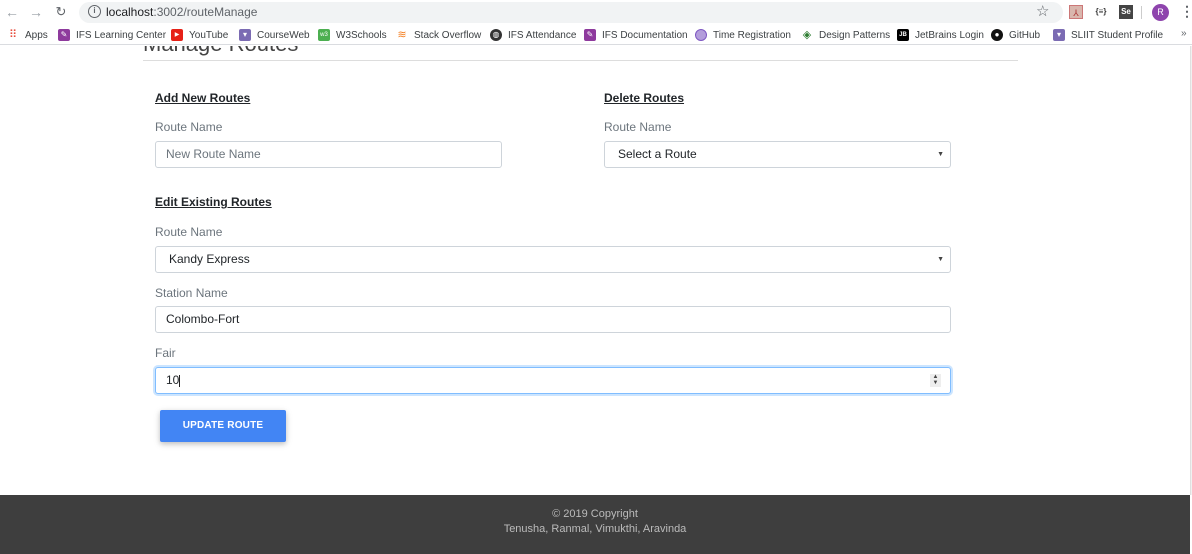 The image size is (1192, 554). Describe the element at coordinates (180, 380) in the screenshot. I see `text-cursor` at that location.